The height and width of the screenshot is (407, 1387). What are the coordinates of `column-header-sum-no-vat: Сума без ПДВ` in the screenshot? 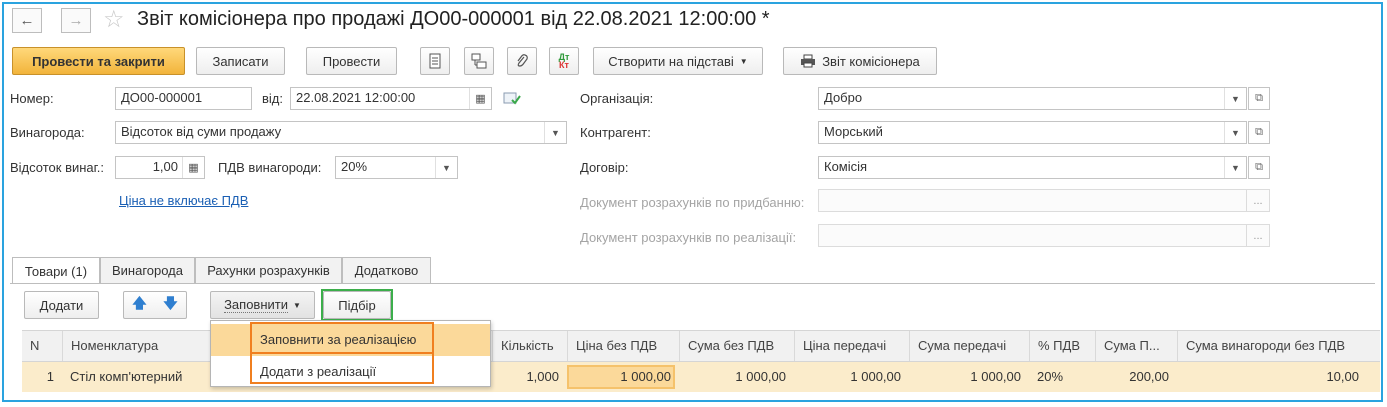 It's located at (736, 346).